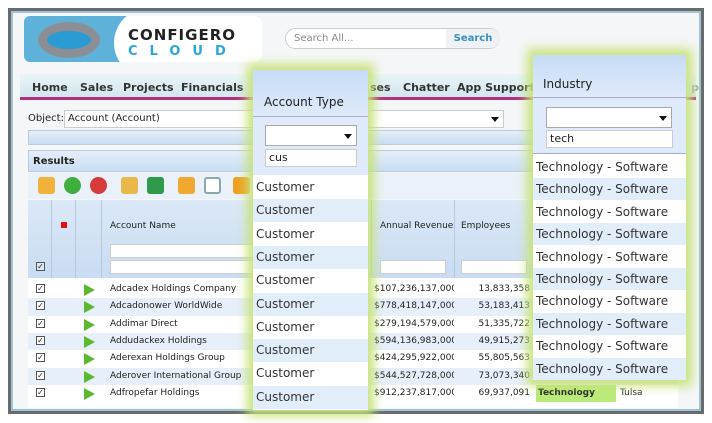 This screenshot has width=712, height=423. What do you see at coordinates (175, 376) in the screenshot?
I see `account-name: Aderover International Group` at bounding box center [175, 376].